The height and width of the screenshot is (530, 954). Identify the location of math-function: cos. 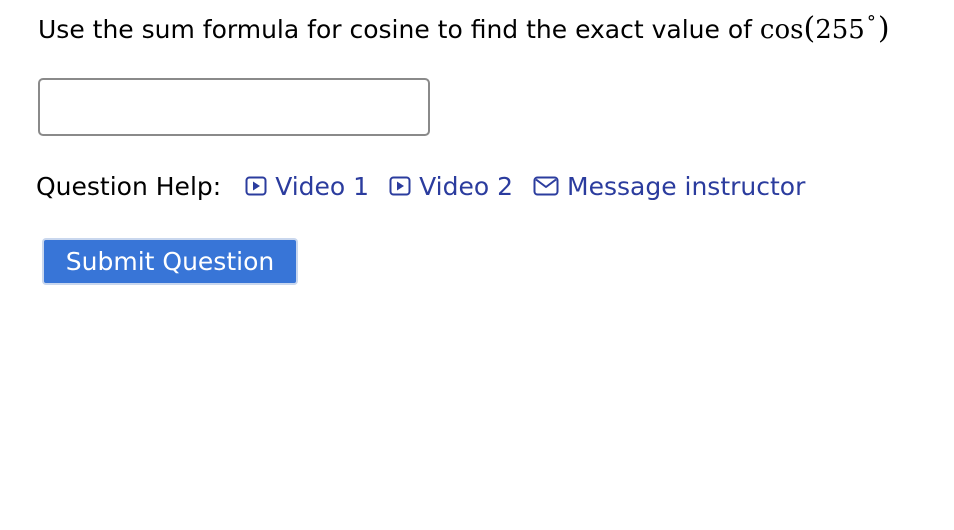
(781, 30).